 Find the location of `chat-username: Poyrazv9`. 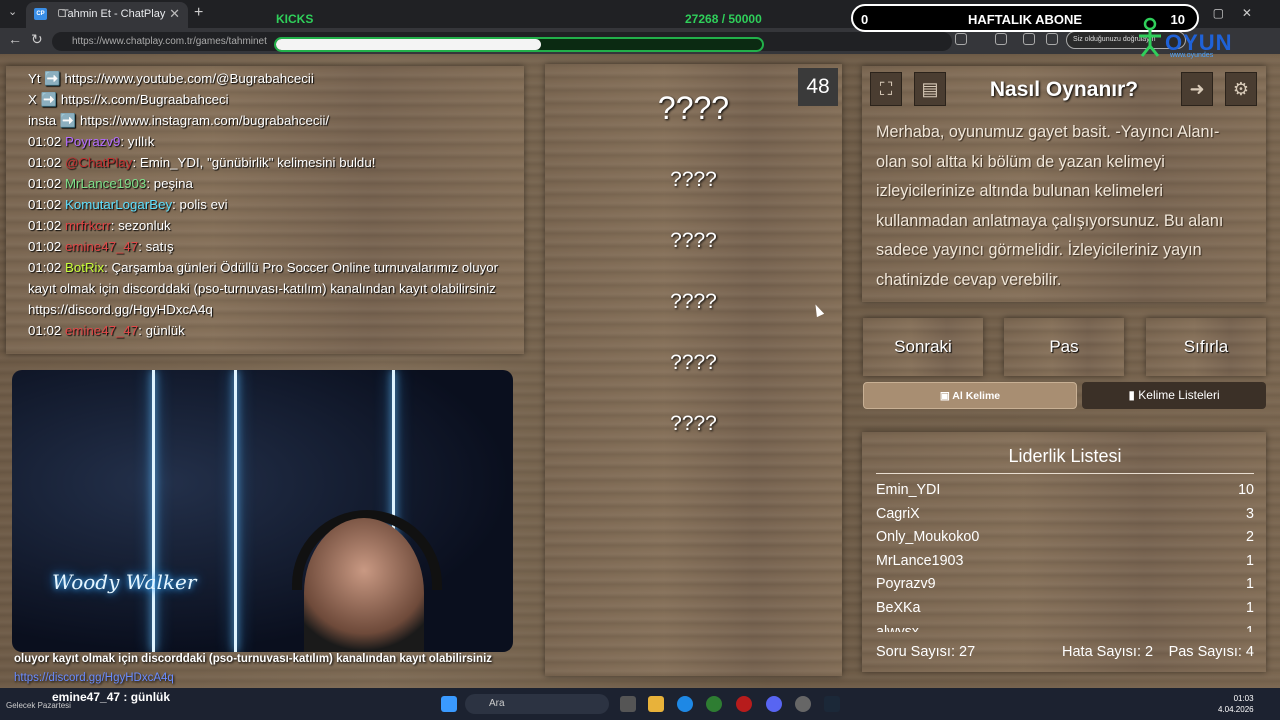

chat-username: Poyrazv9 is located at coordinates (92, 141).